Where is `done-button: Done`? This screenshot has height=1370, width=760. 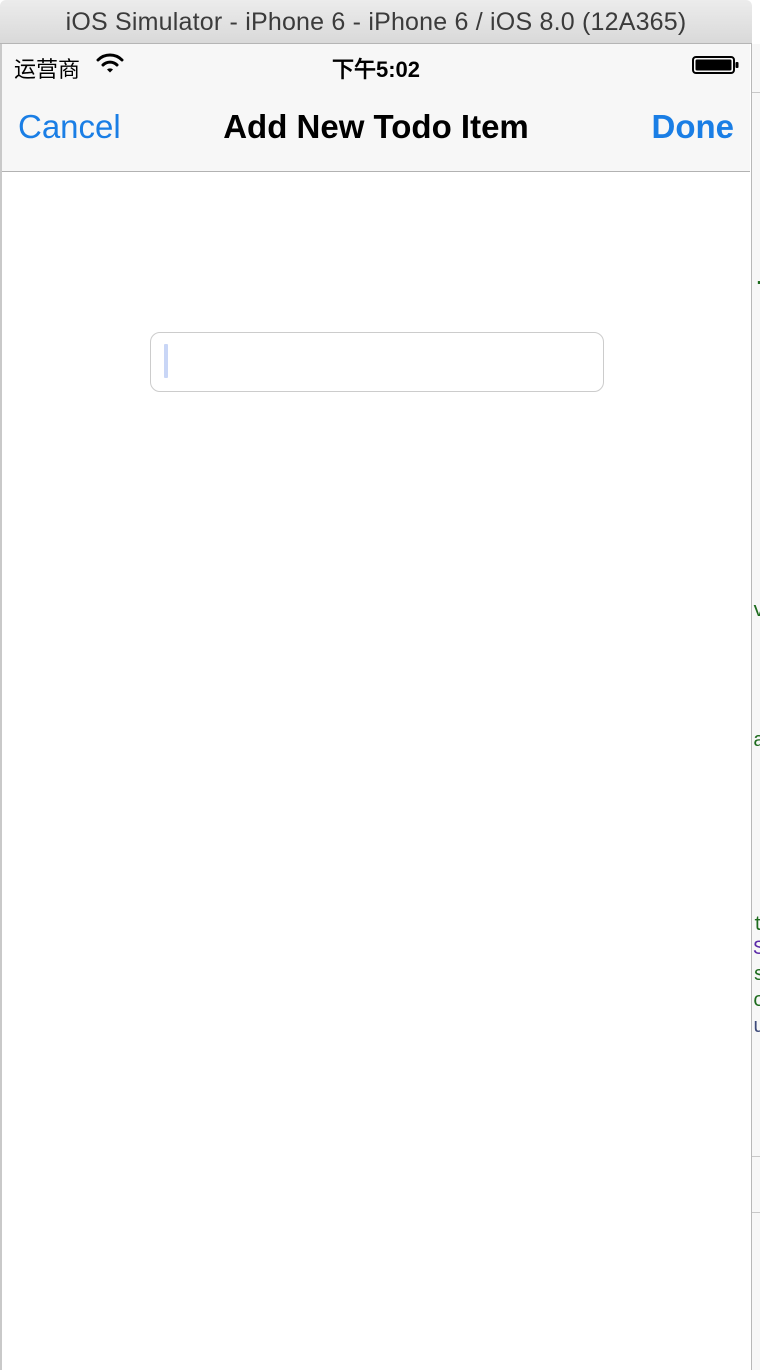 done-button: Done is located at coordinates (693, 127).